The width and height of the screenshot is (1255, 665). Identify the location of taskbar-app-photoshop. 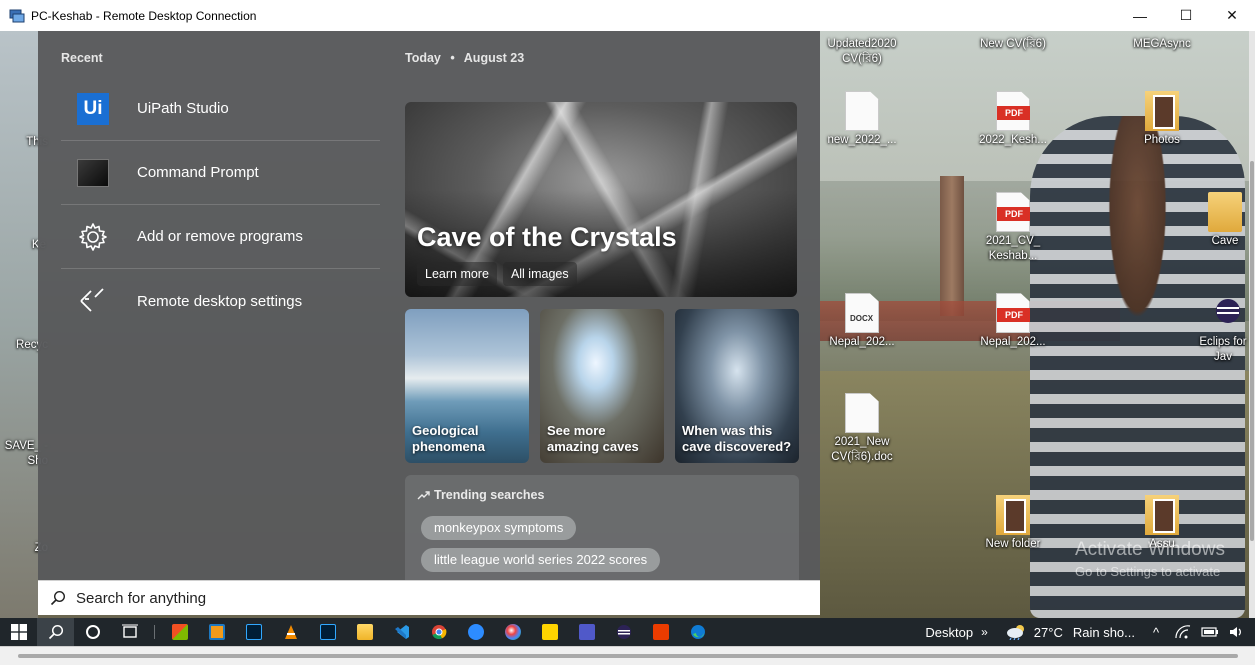
(253, 632).